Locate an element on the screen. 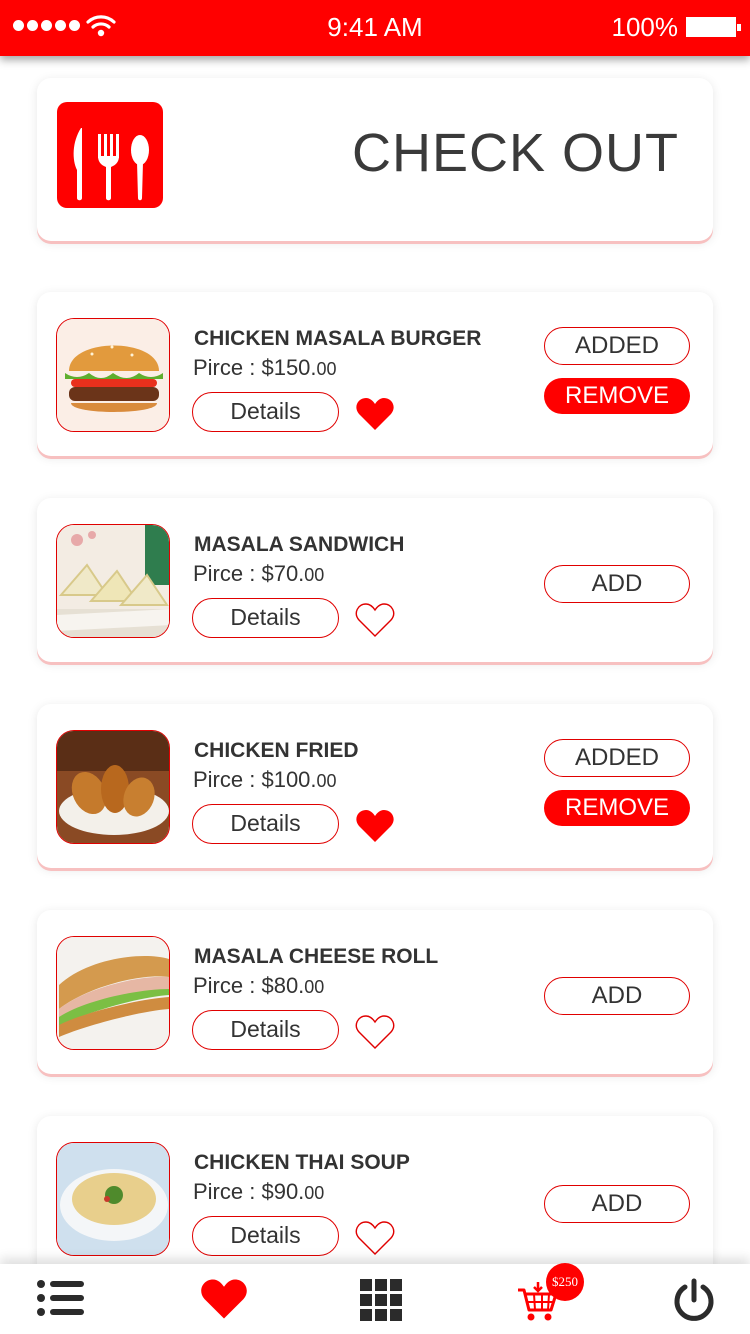 The height and width of the screenshot is (1334, 750). item-name: CHICKEN THAI SOUP is located at coordinates (302, 1162).